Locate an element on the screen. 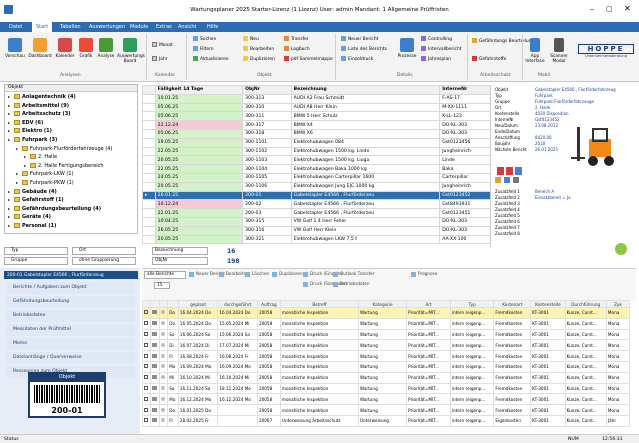 The image size is (639, 443). tree-item: ▸ Gefahrstoff (1) is located at coordinates (36, 200).